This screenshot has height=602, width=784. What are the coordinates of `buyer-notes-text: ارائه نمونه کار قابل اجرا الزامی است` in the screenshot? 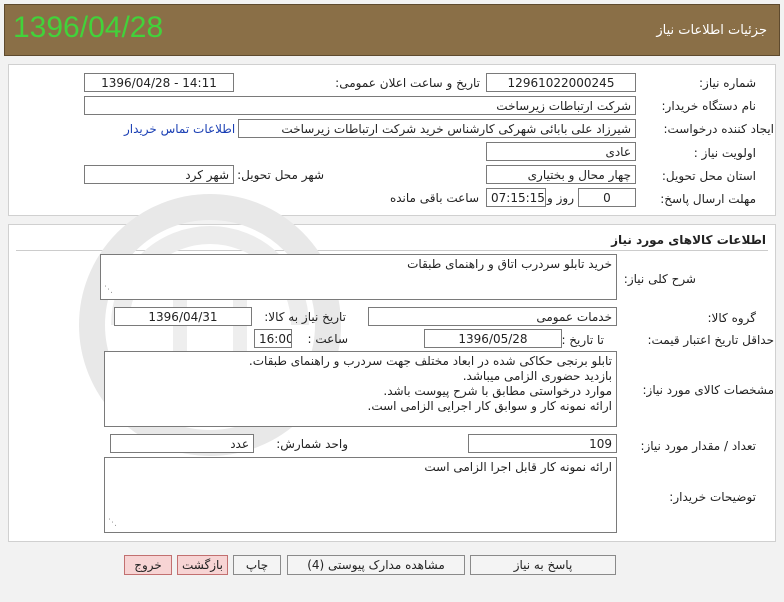 It's located at (518, 467).